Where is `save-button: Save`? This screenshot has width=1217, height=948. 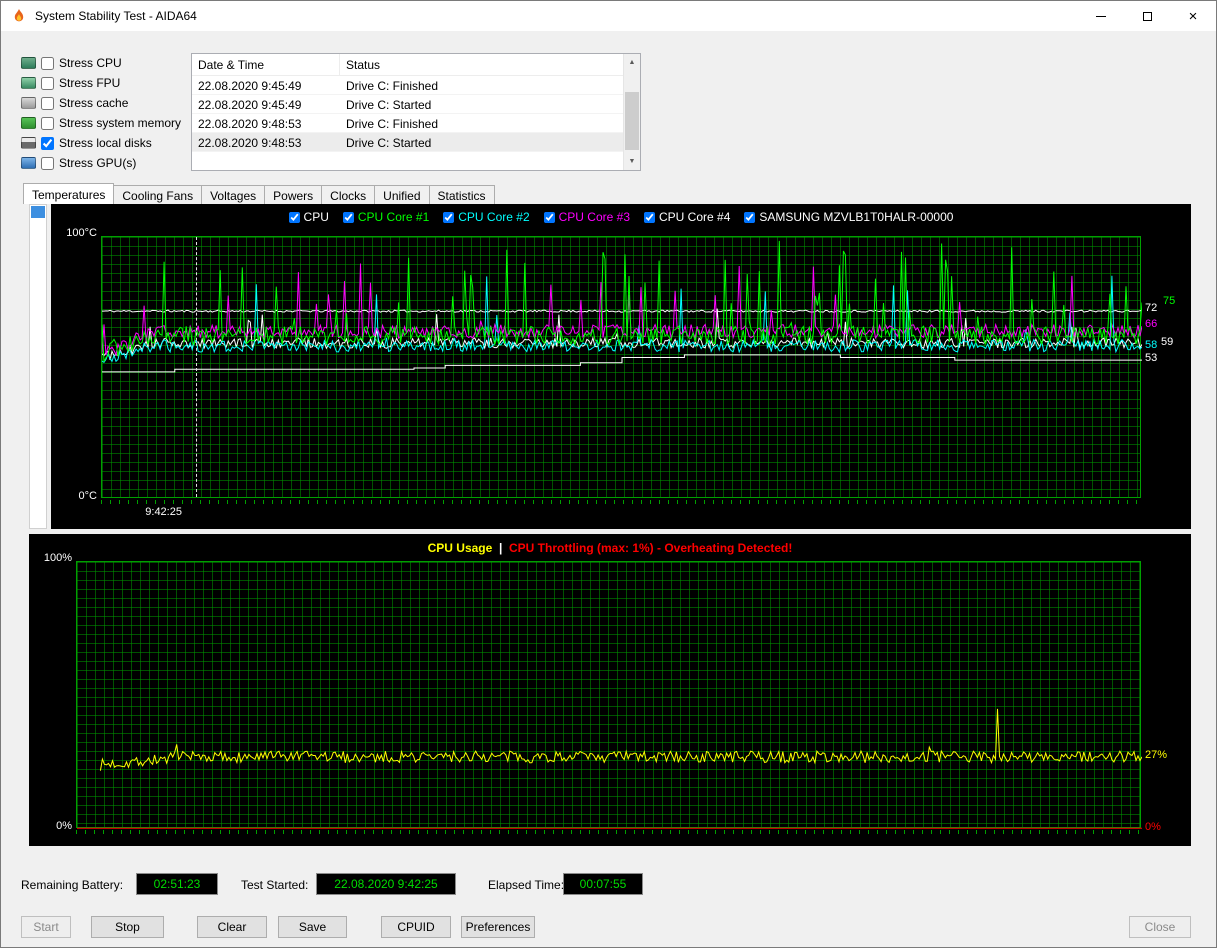 save-button: Save is located at coordinates (312, 927).